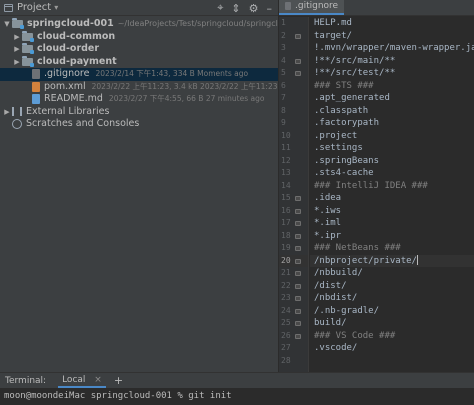 The image size is (474, 405). I want to click on code-line: *.ipr, so click(392, 236).